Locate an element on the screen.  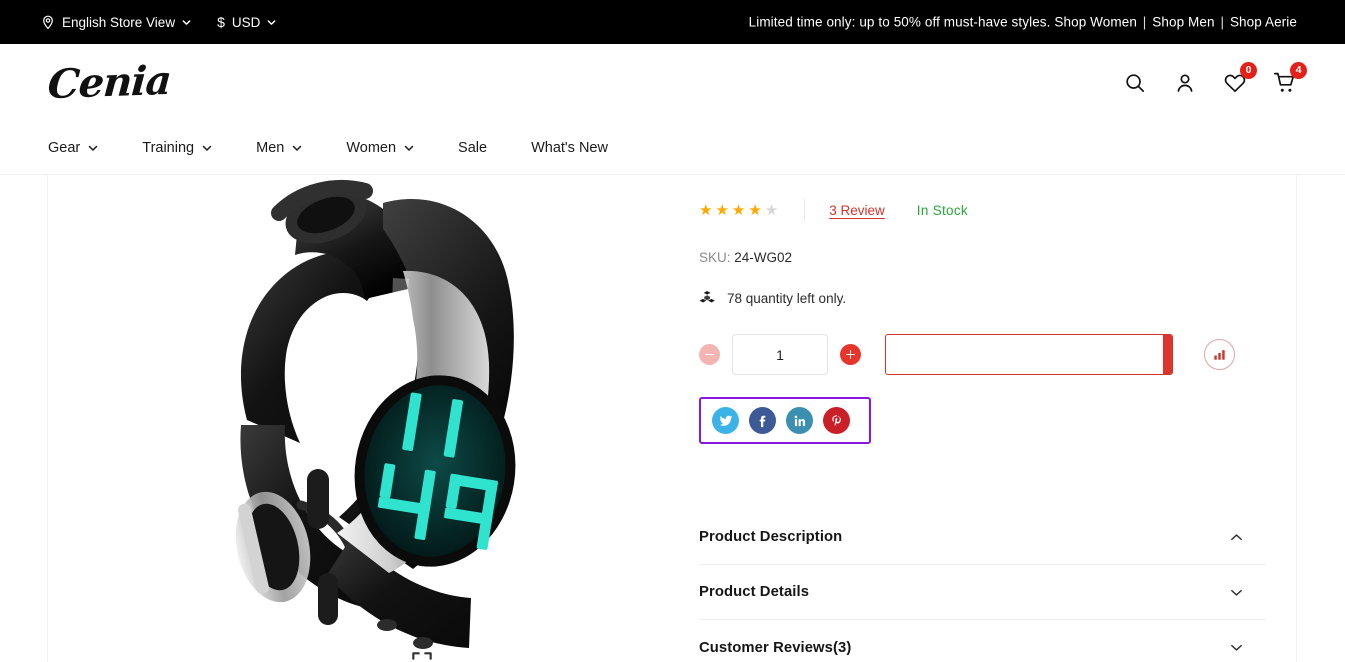
compare-button is located at coordinates (1219, 354).